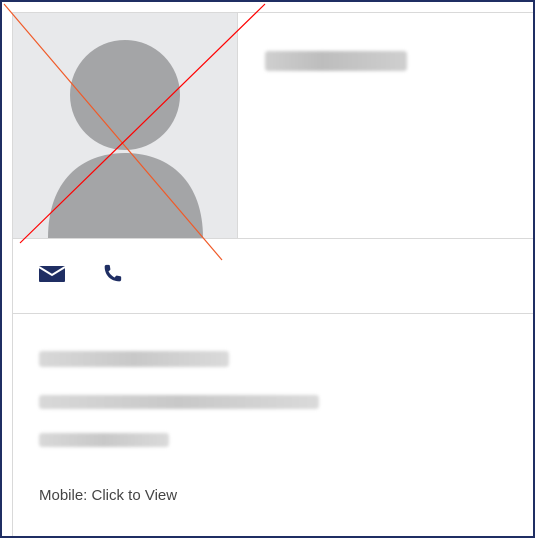 Image resolution: width=538 pixels, height=541 pixels. What do you see at coordinates (179, 402) in the screenshot?
I see `blurred-address` at bounding box center [179, 402].